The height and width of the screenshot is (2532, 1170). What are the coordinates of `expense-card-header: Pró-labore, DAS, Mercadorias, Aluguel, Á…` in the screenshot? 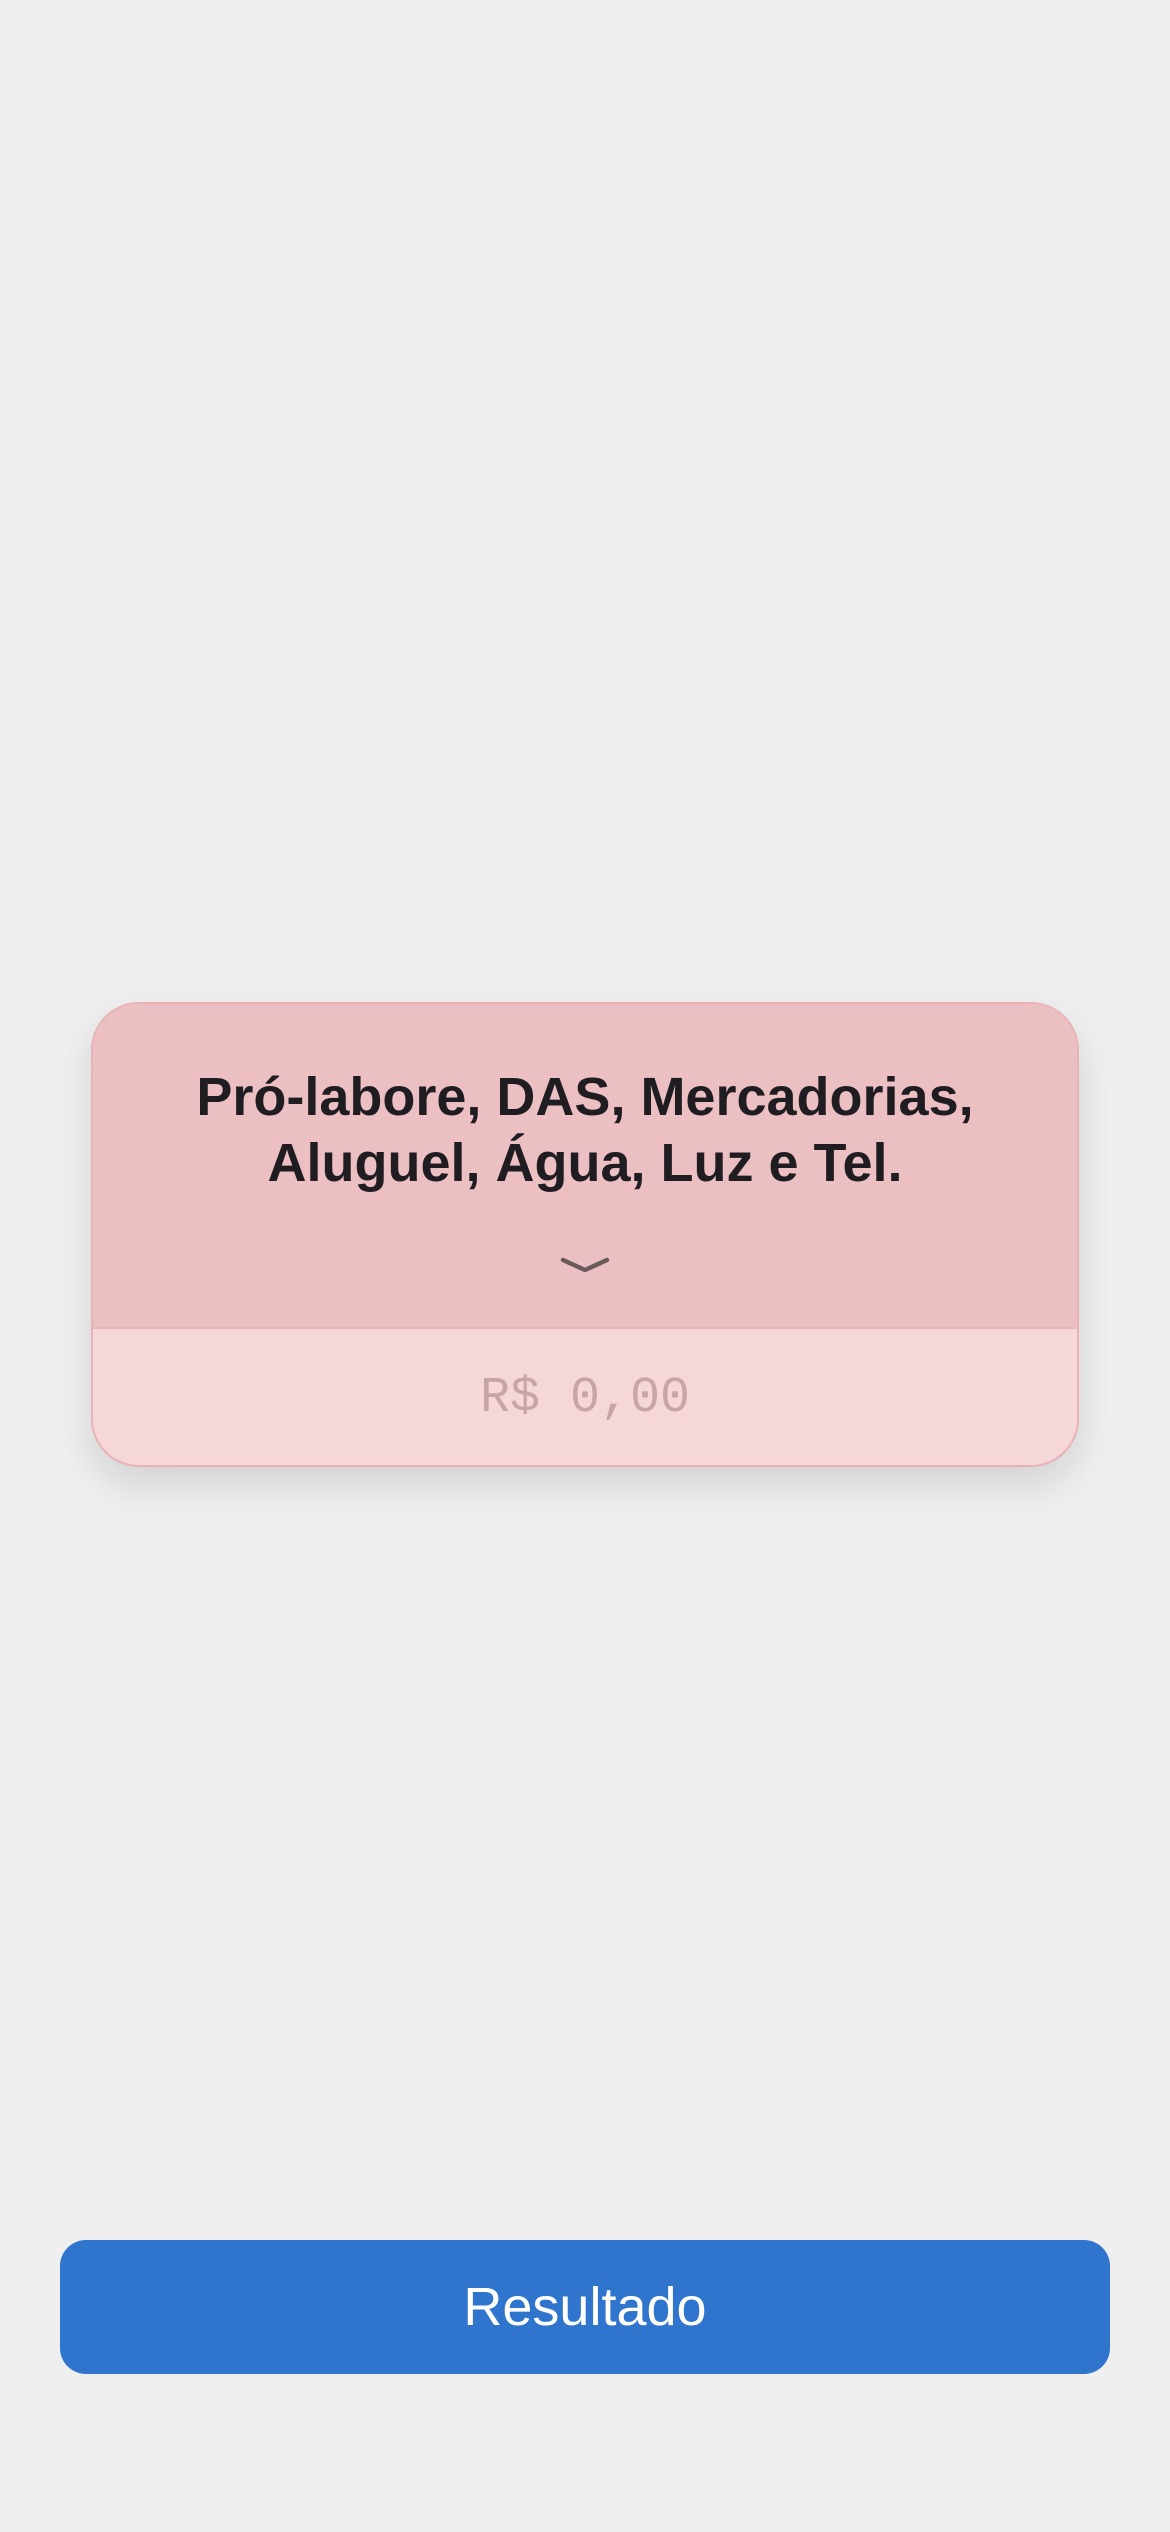 It's located at (585, 1166).